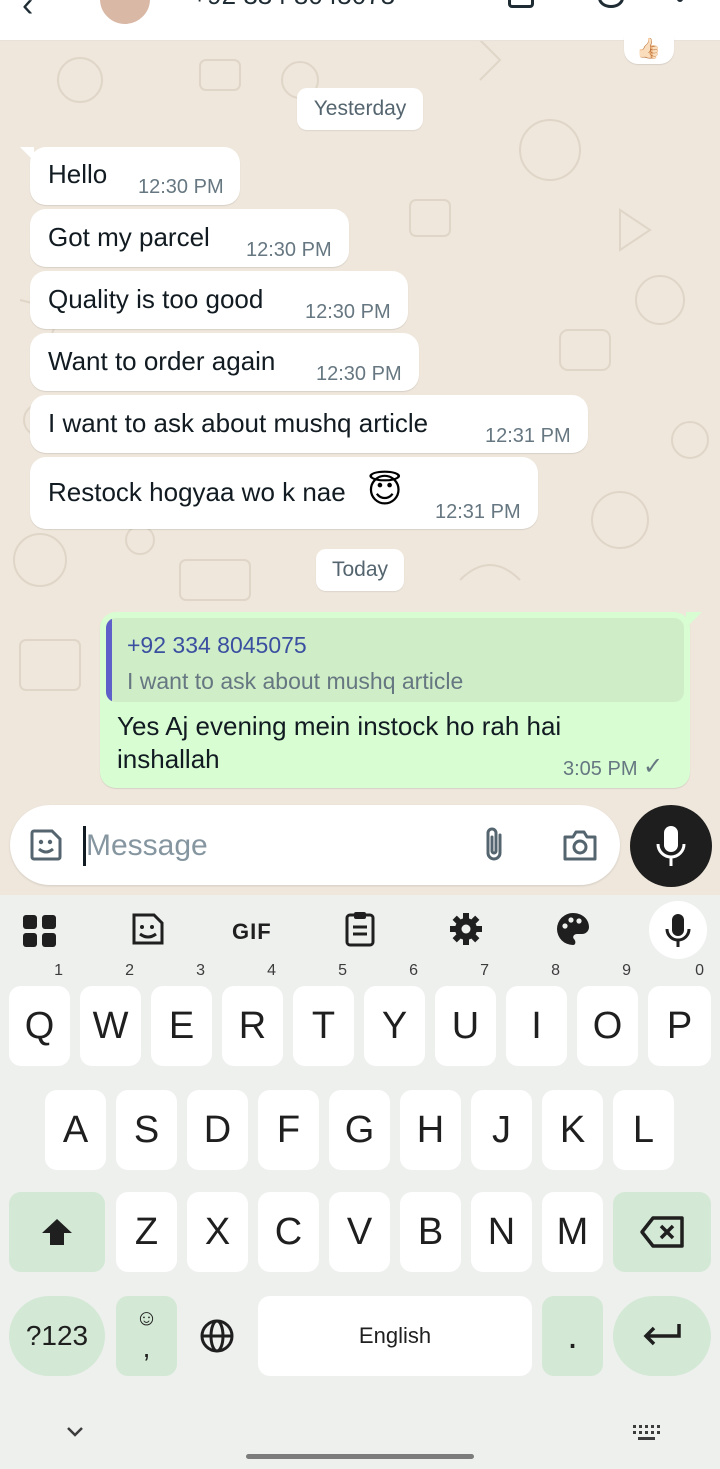 The height and width of the screenshot is (1469, 720). I want to click on key-k: K, so click(572, 1130).